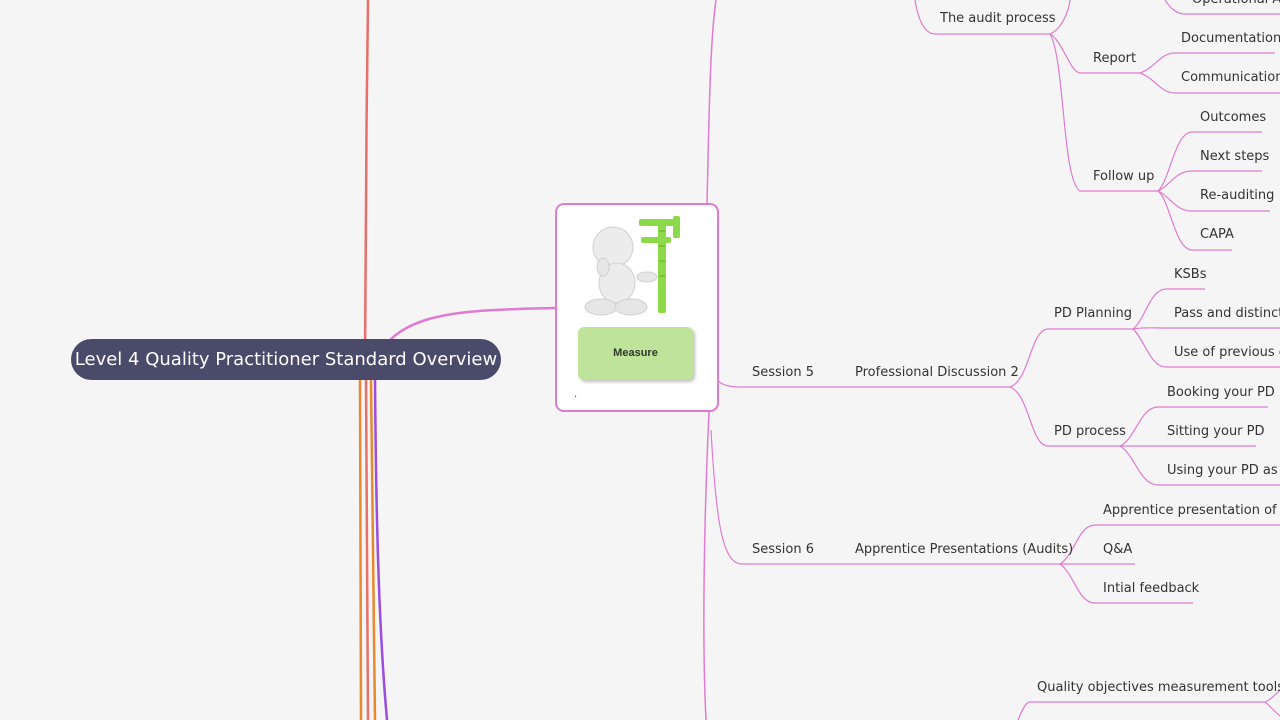  I want to click on root-to-card-line, so click(472, 323).